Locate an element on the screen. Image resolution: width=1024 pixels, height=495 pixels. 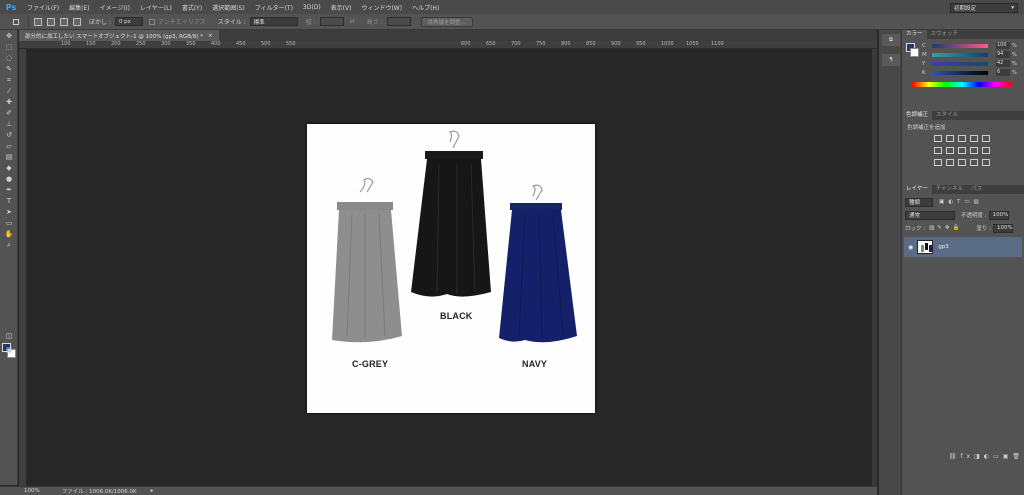
tab-layers: レイヤー is located at coordinates (917, 189).